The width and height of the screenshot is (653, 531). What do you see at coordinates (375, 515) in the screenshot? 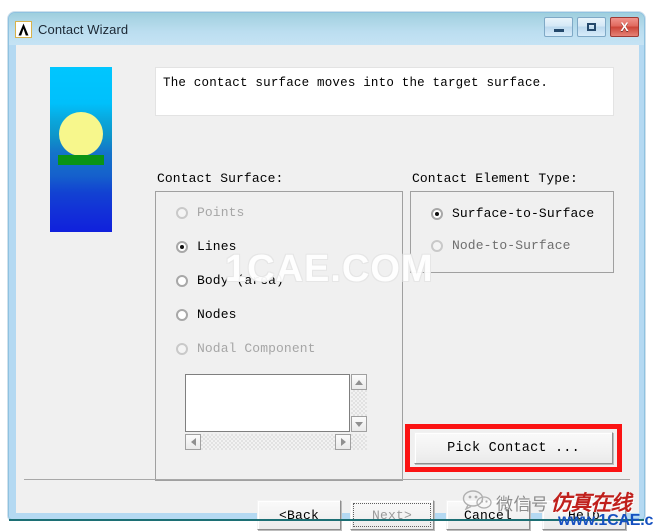
I see `next-button-mnemonic: N` at bounding box center [375, 515].